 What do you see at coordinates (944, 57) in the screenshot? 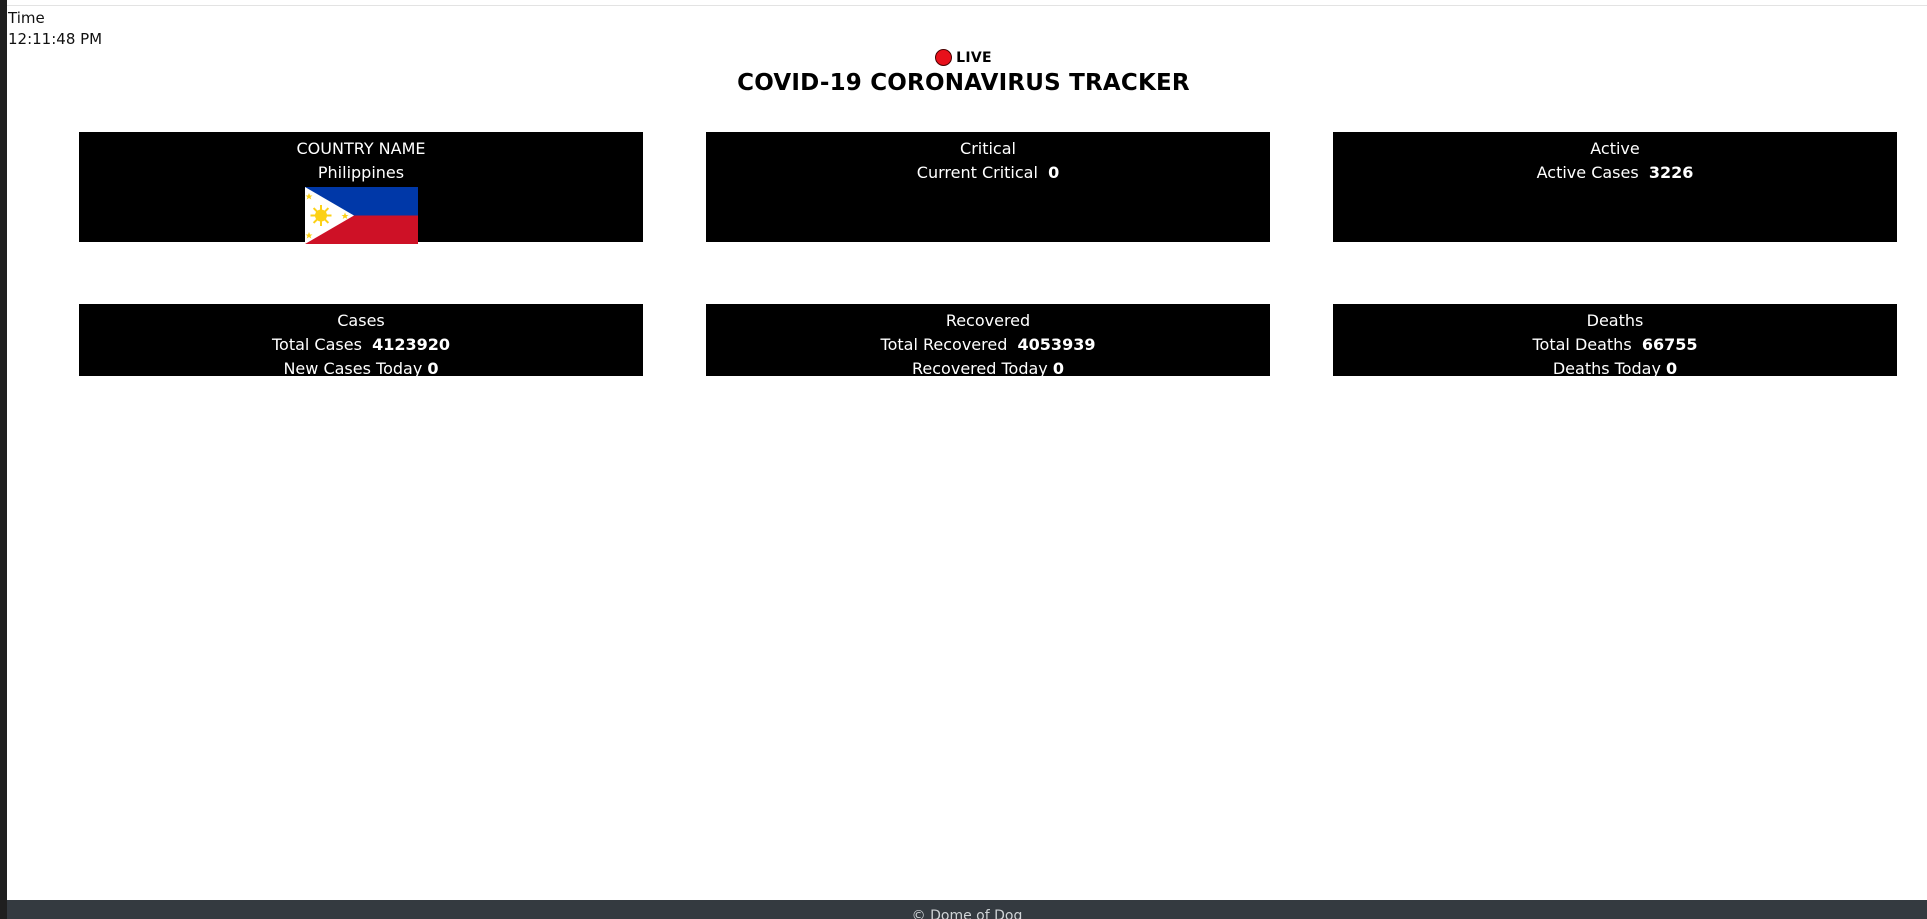
I see `live-dot-icon` at bounding box center [944, 57].